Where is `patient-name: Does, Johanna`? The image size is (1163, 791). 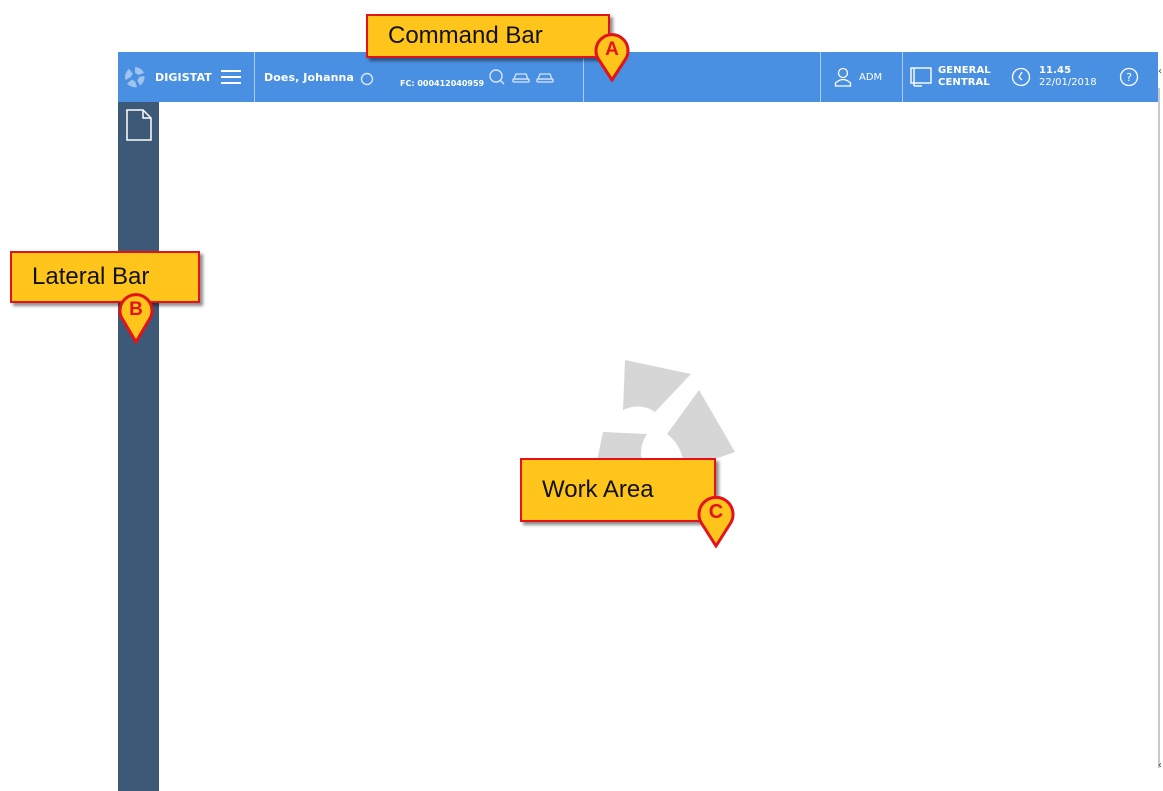 patient-name: Does, Johanna is located at coordinates (309, 77).